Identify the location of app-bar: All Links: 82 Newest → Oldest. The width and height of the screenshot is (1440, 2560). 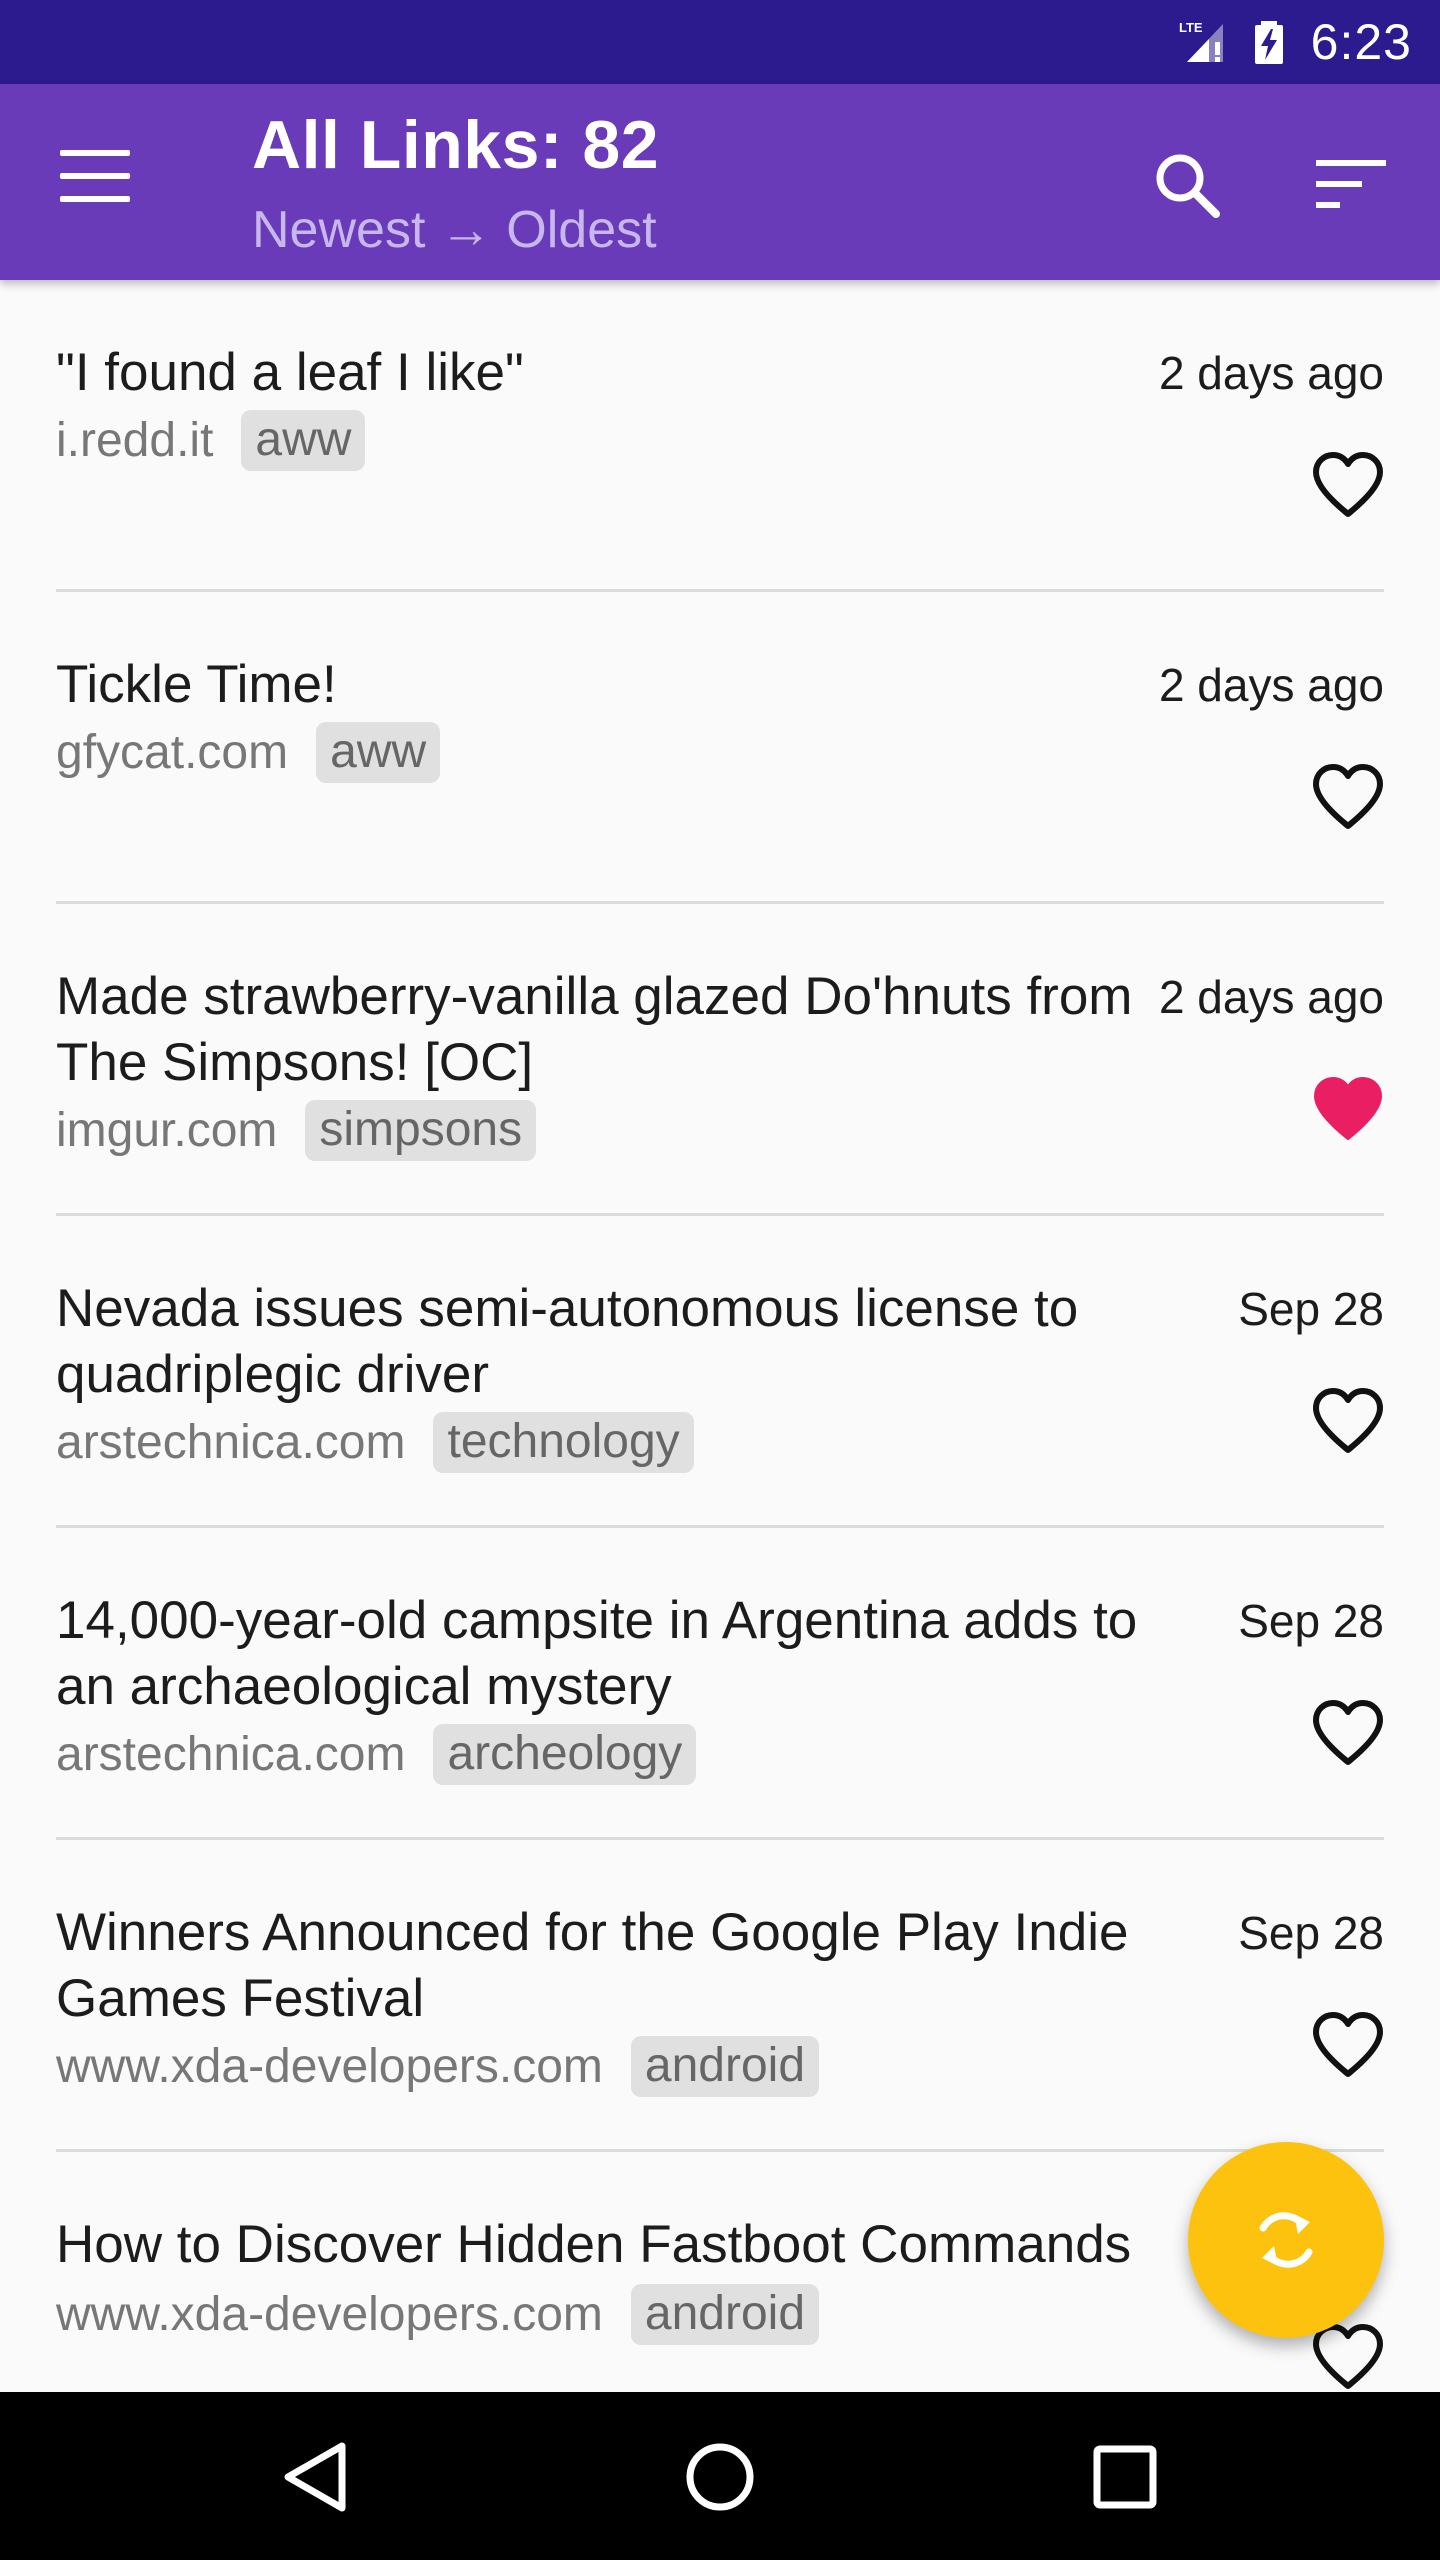
(720, 182).